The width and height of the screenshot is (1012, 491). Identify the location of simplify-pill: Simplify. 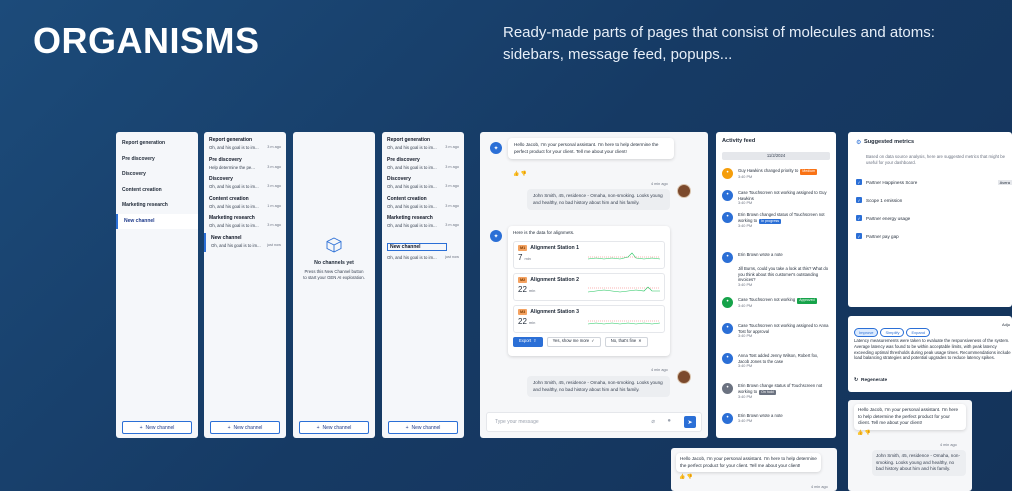
(892, 332).